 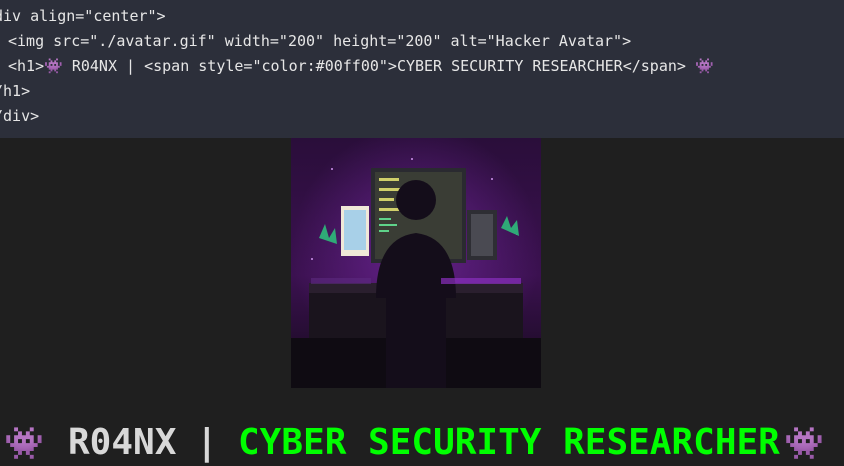 What do you see at coordinates (15, 91) in the screenshot?
I see `code-line: /h1>` at bounding box center [15, 91].